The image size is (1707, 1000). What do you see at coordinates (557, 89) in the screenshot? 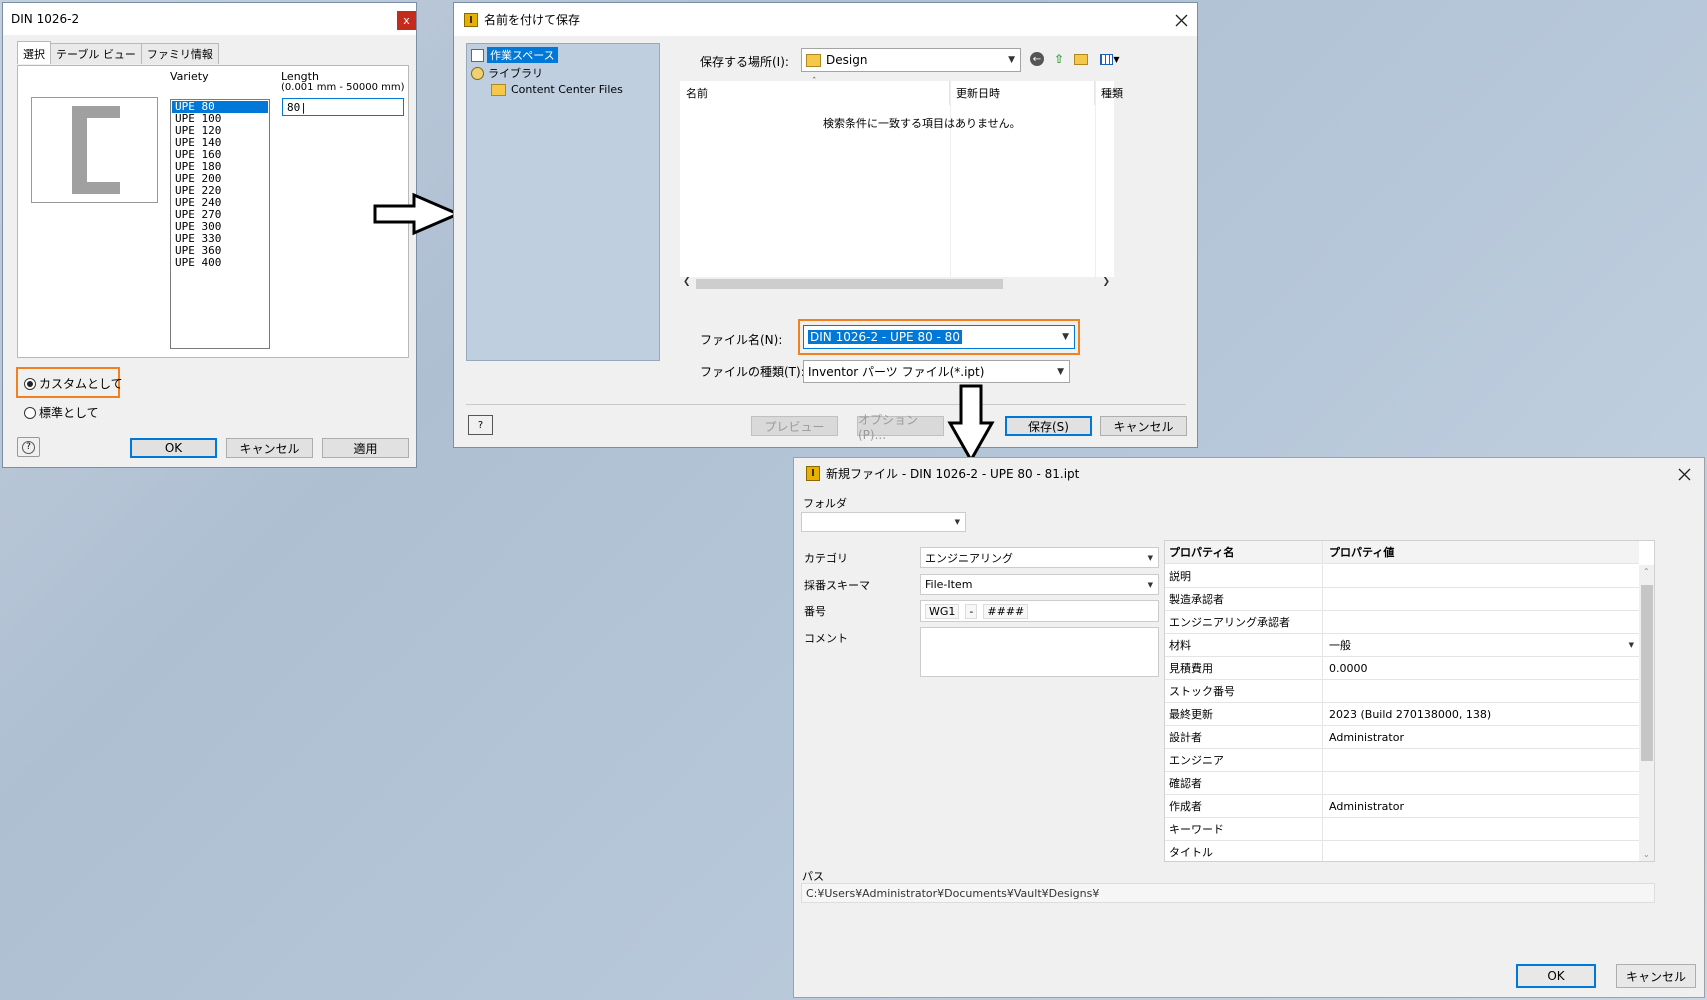
I see `tree-item-content-center: Content Center Files` at bounding box center [557, 89].